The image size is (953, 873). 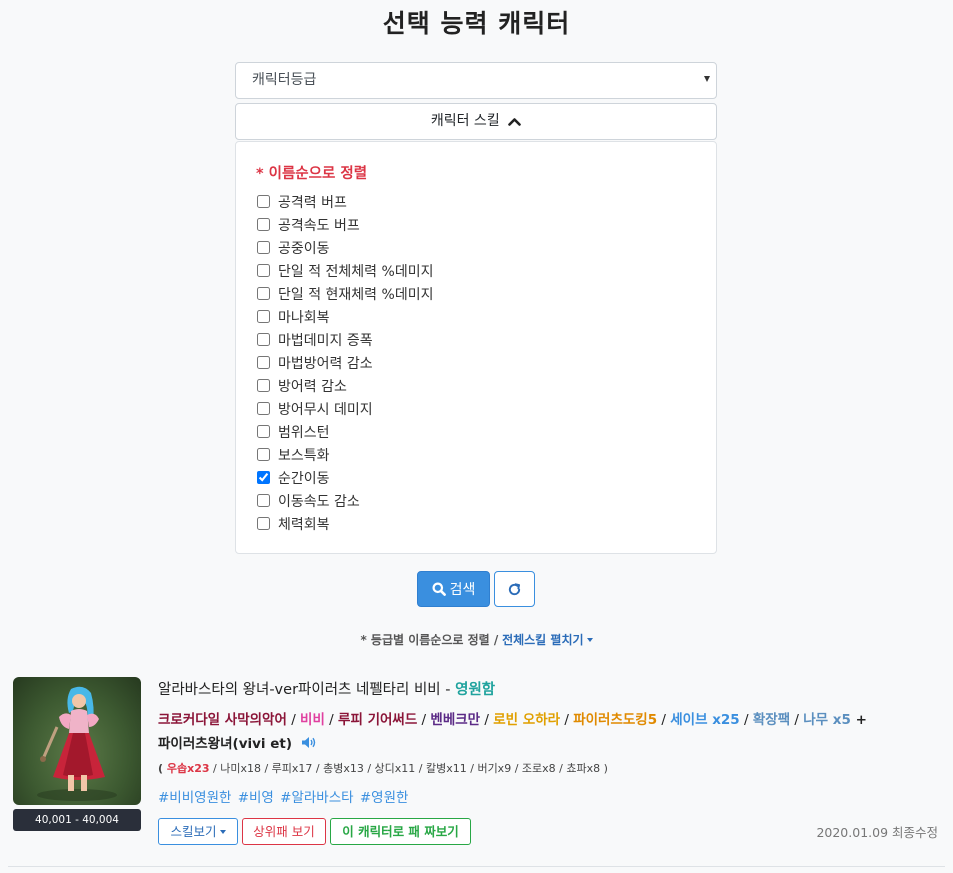 What do you see at coordinates (325, 363) in the screenshot?
I see `skill-label: 마법방어력 감소` at bounding box center [325, 363].